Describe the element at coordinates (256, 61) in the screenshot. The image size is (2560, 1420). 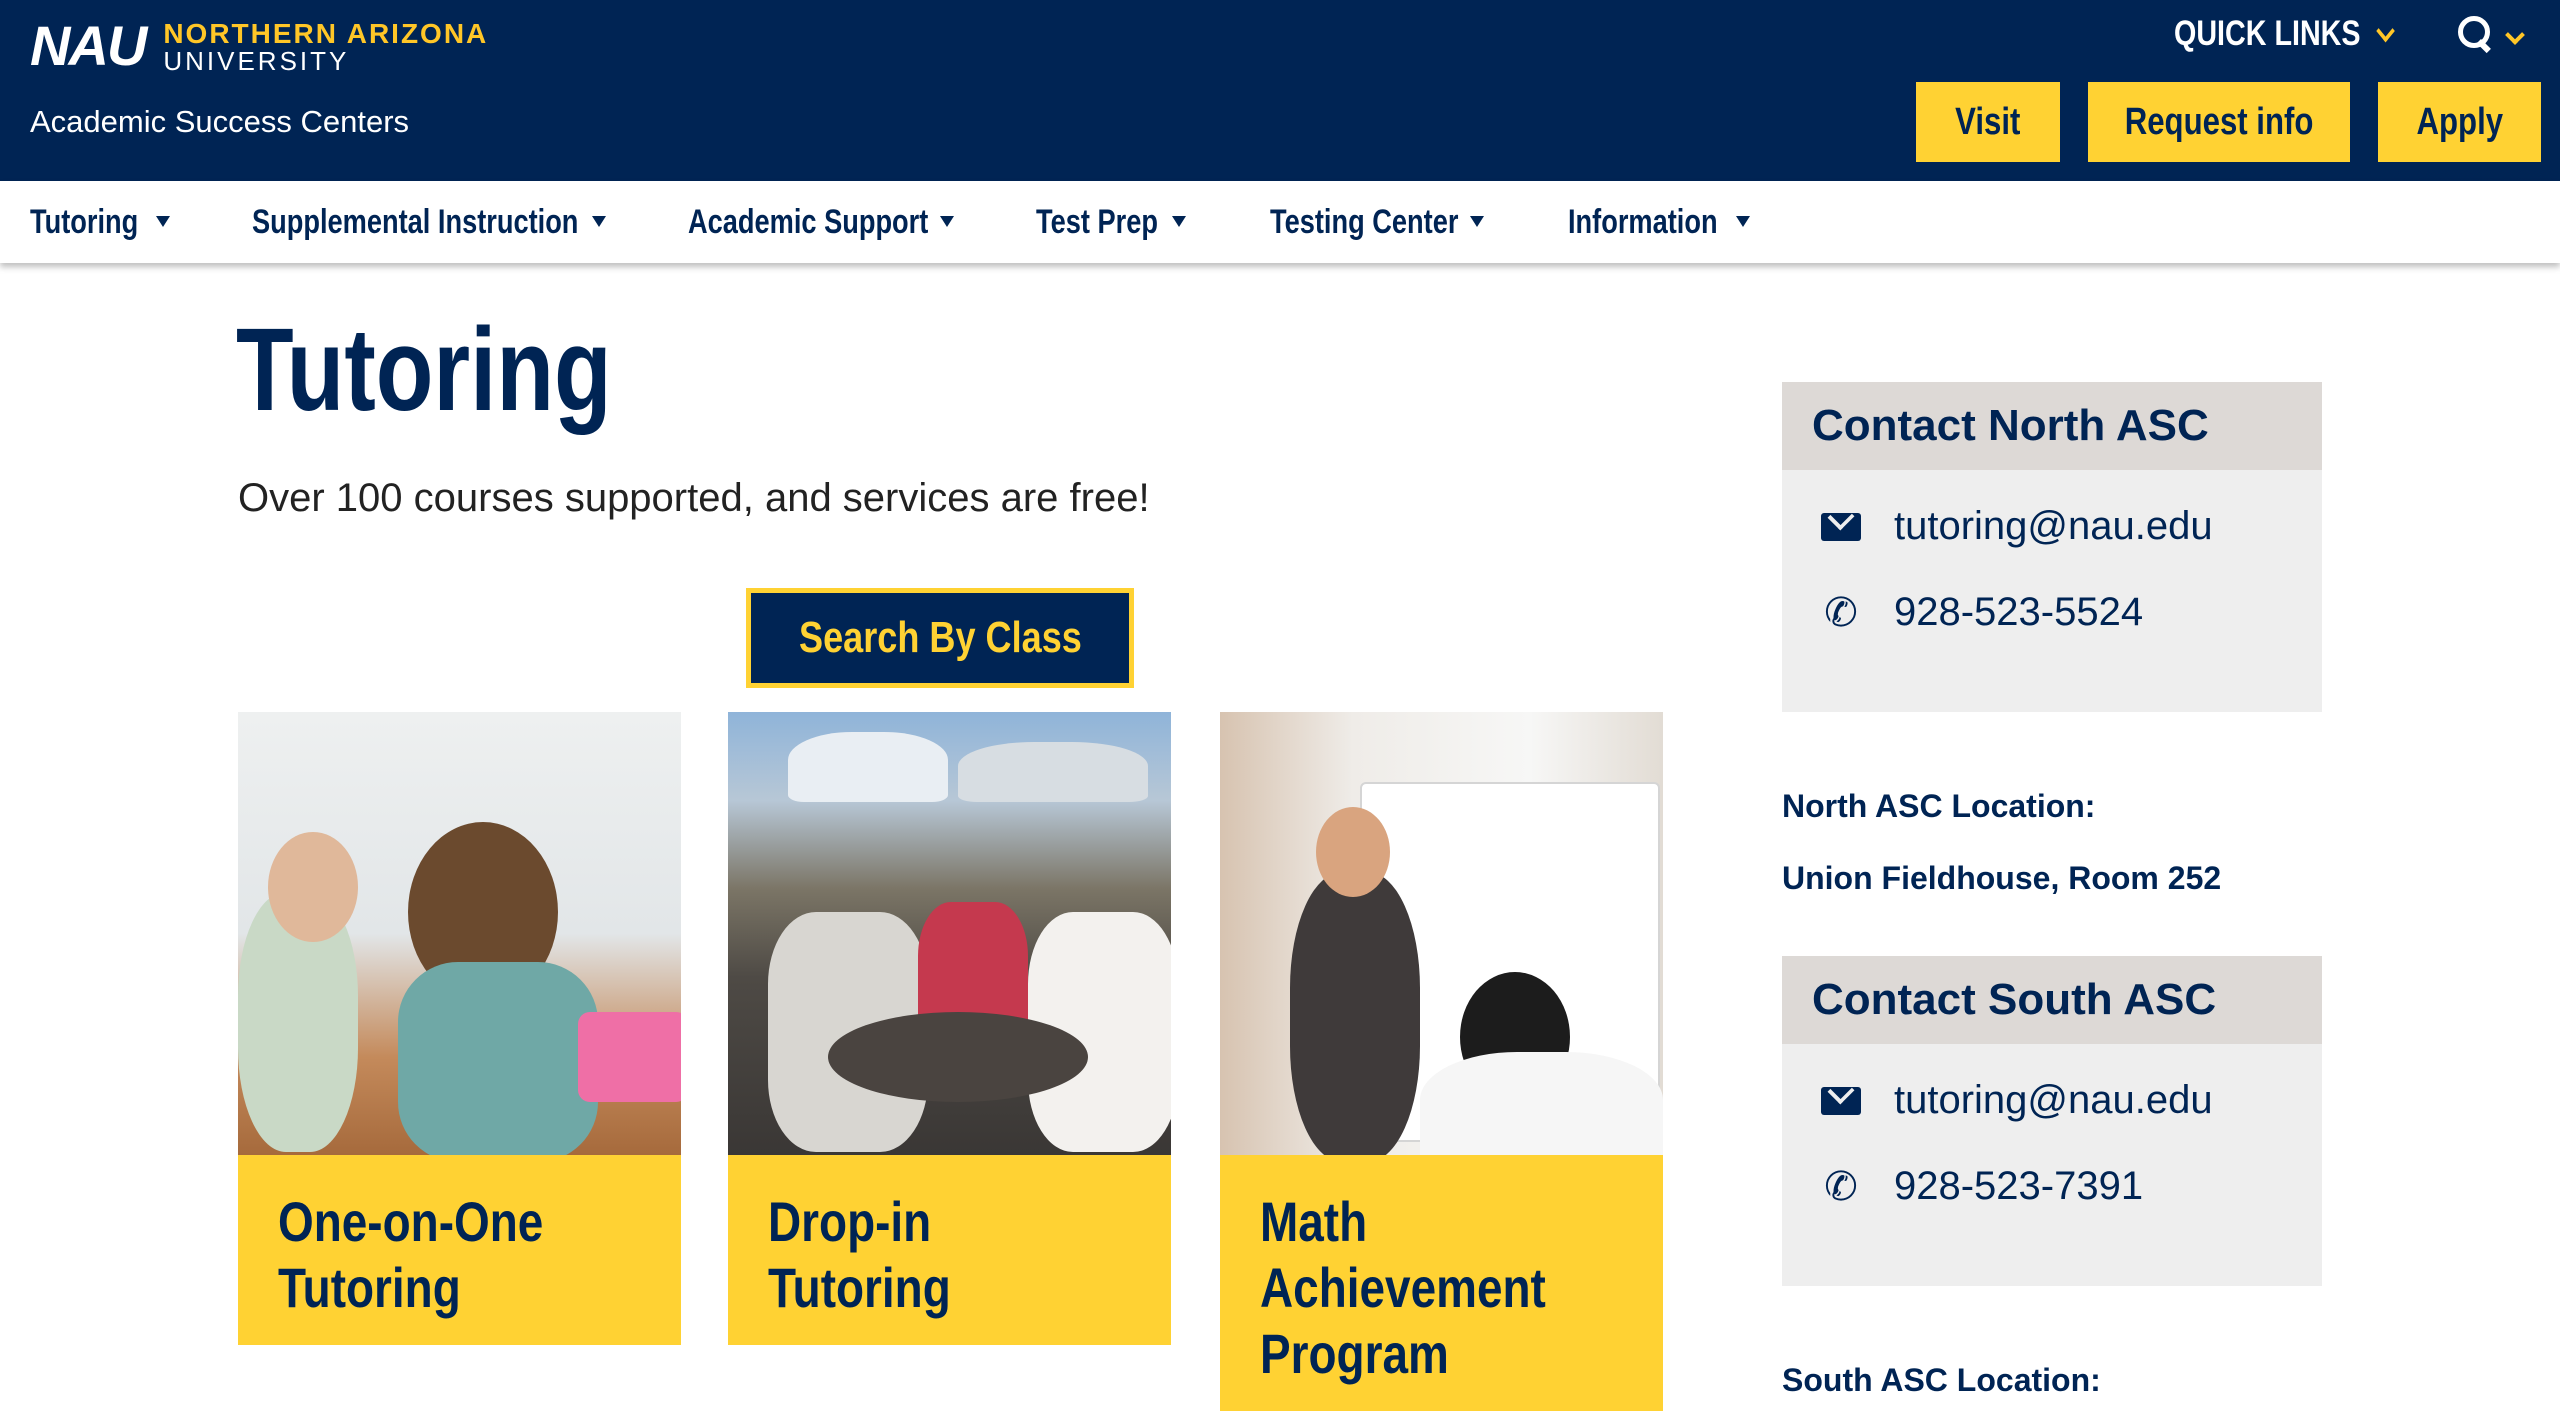
I see `logo-line2: UNIVERSITY` at that location.